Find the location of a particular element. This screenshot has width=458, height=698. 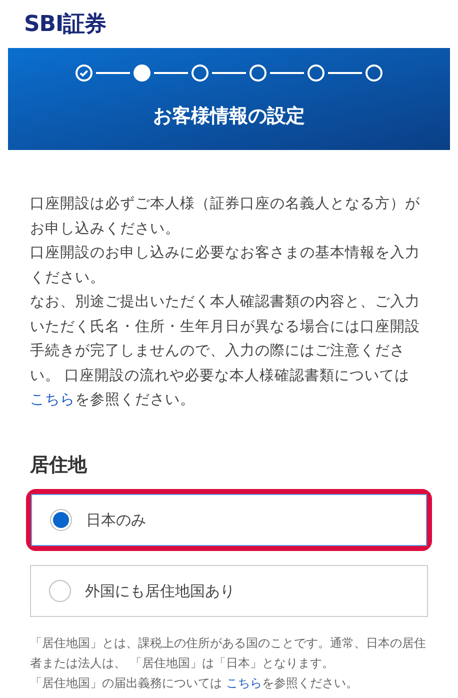

radio-option: 日本のみ is located at coordinates (229, 520).